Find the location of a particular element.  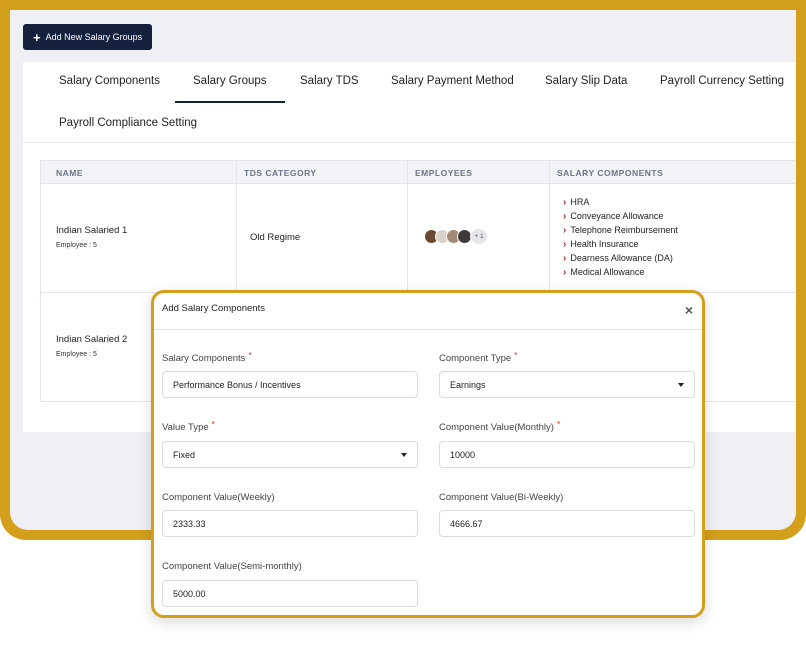

modal-header: Add Salary Components × is located at coordinates (428, 311).